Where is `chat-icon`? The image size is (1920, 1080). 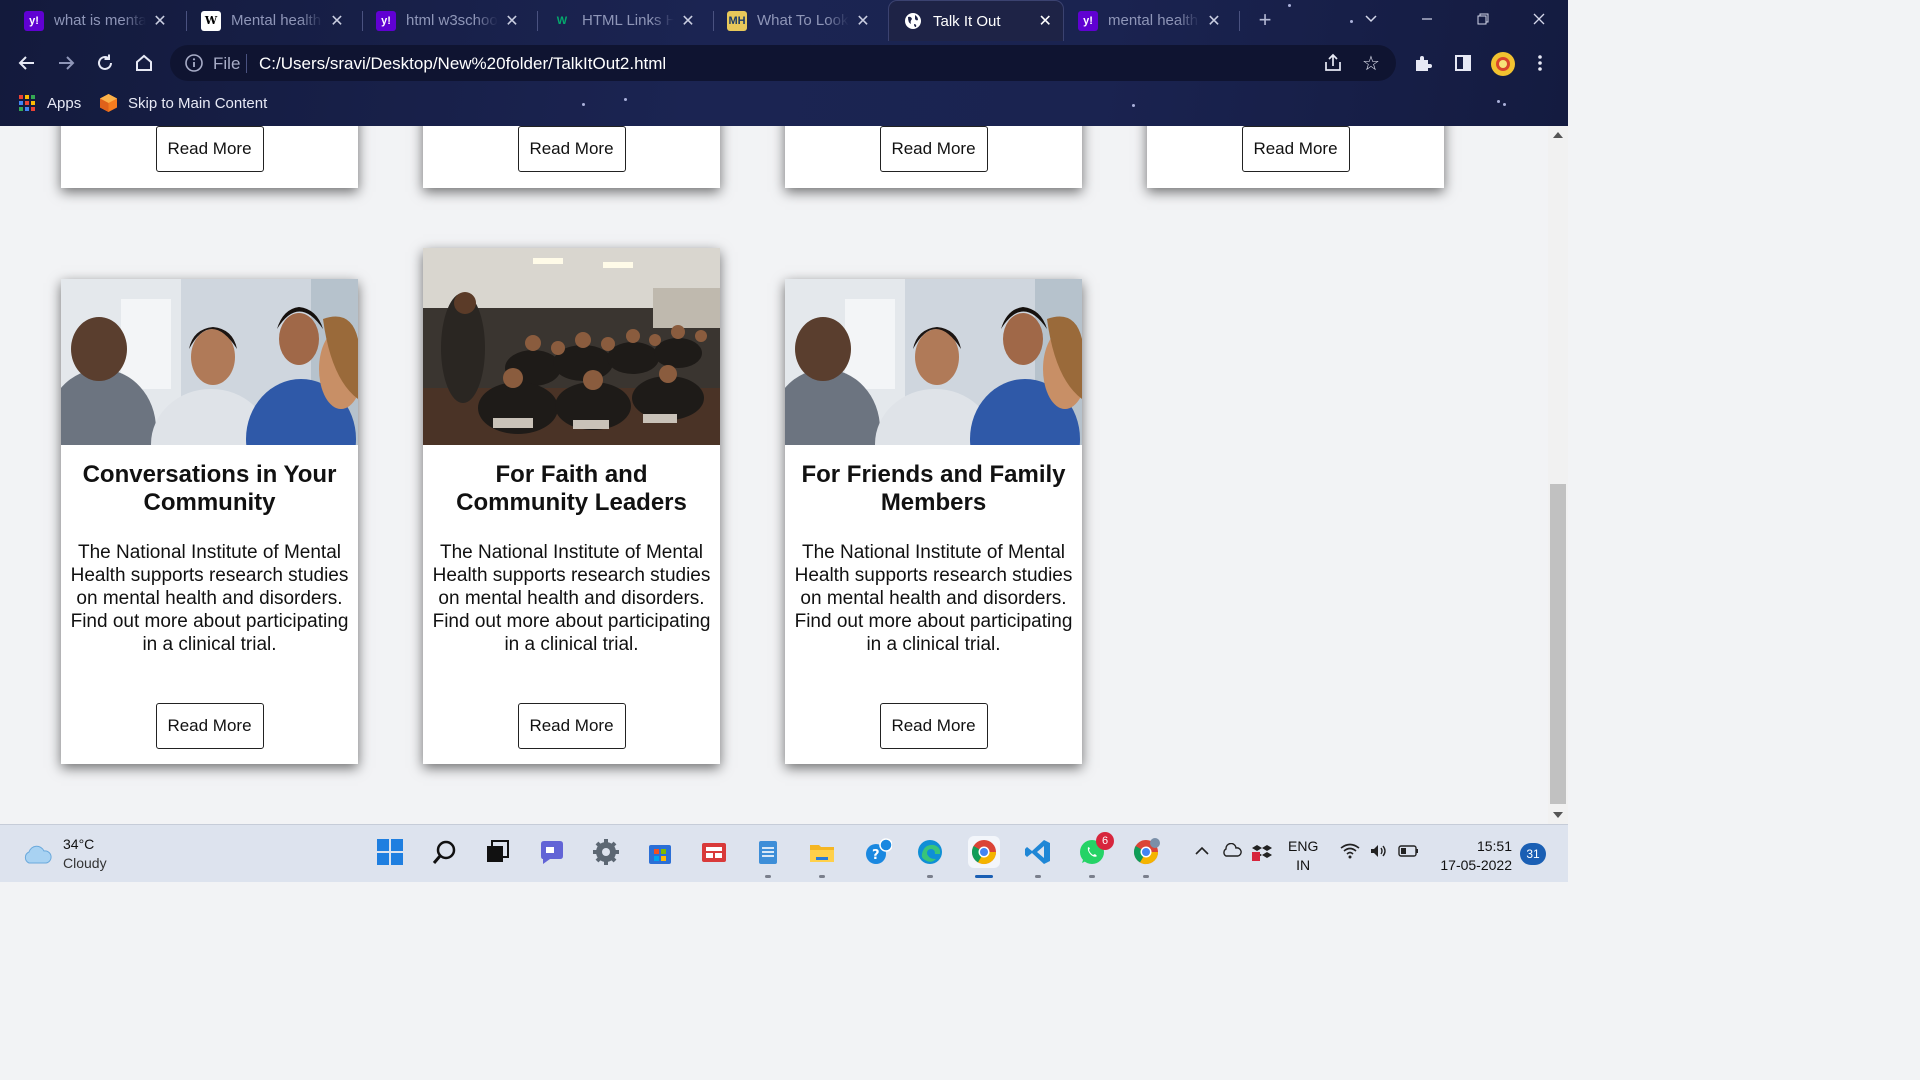
chat-icon is located at coordinates (552, 852).